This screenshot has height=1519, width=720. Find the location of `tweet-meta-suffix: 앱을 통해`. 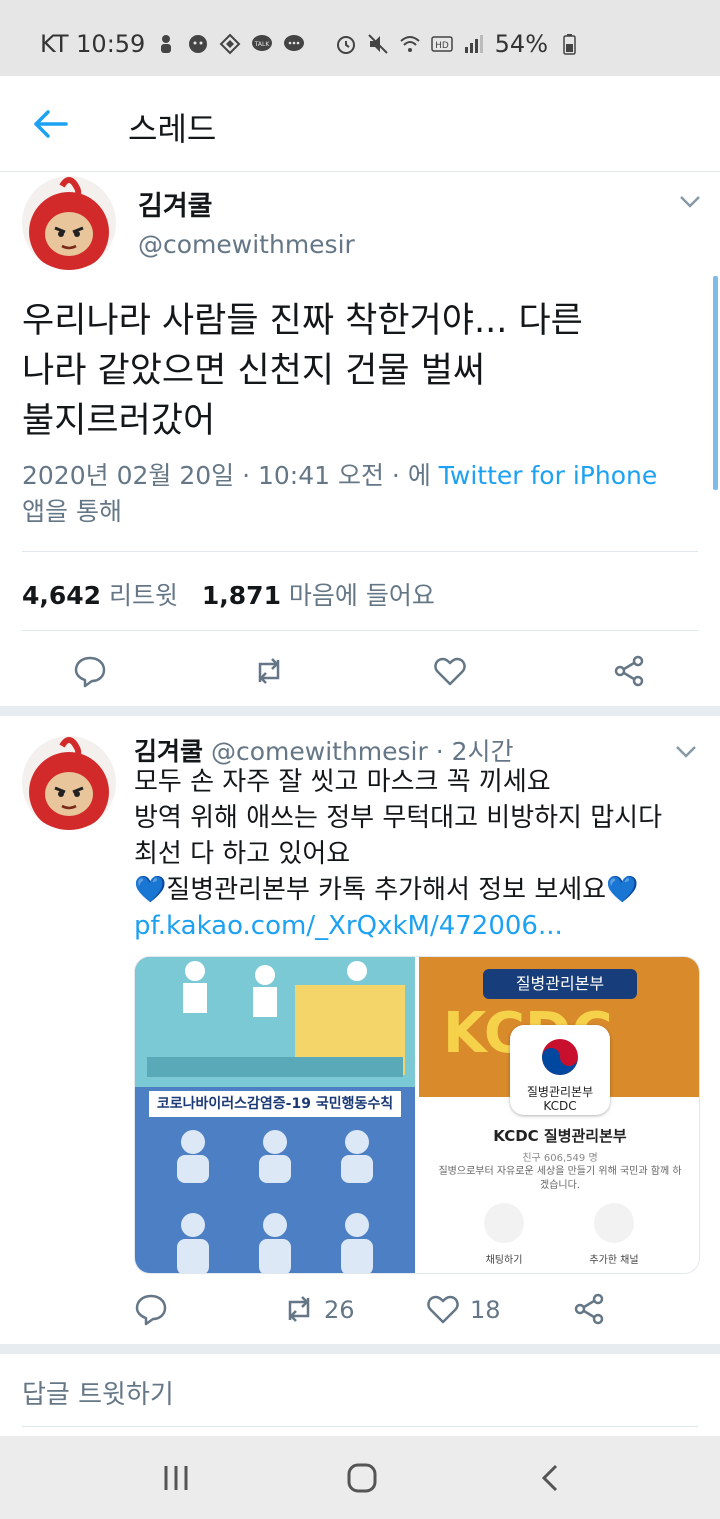

tweet-meta-suffix: 앱을 통해 is located at coordinates (72, 511).